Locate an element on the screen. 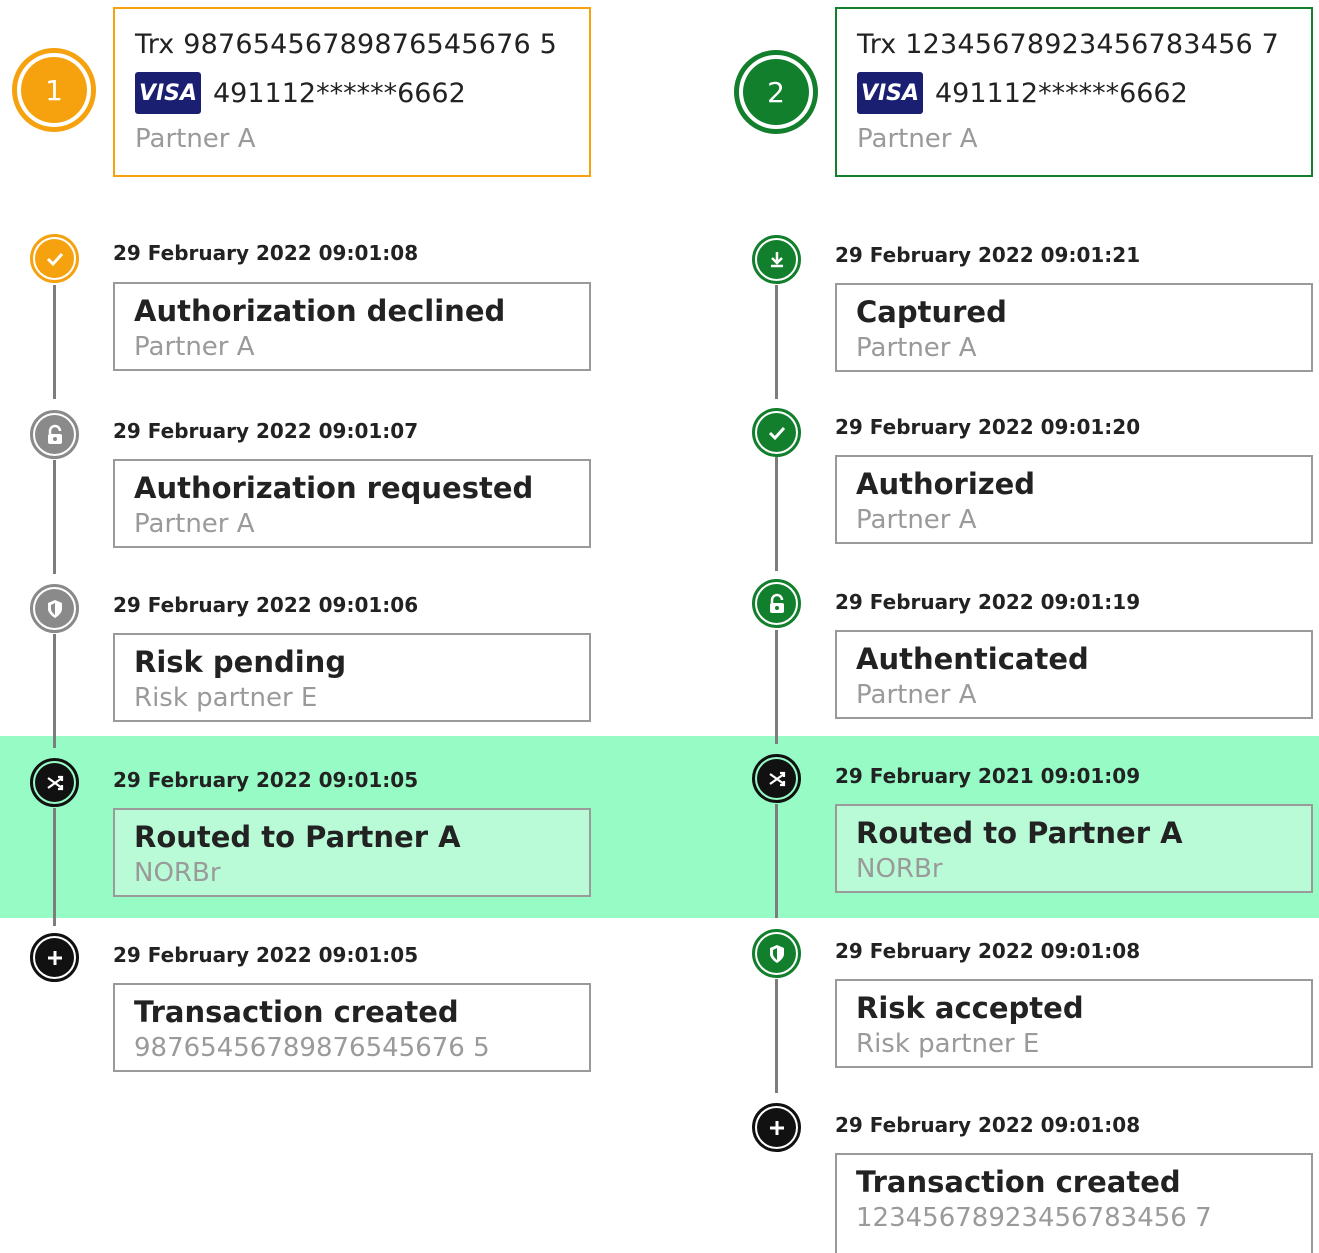  step-number: 2 is located at coordinates (776, 92).